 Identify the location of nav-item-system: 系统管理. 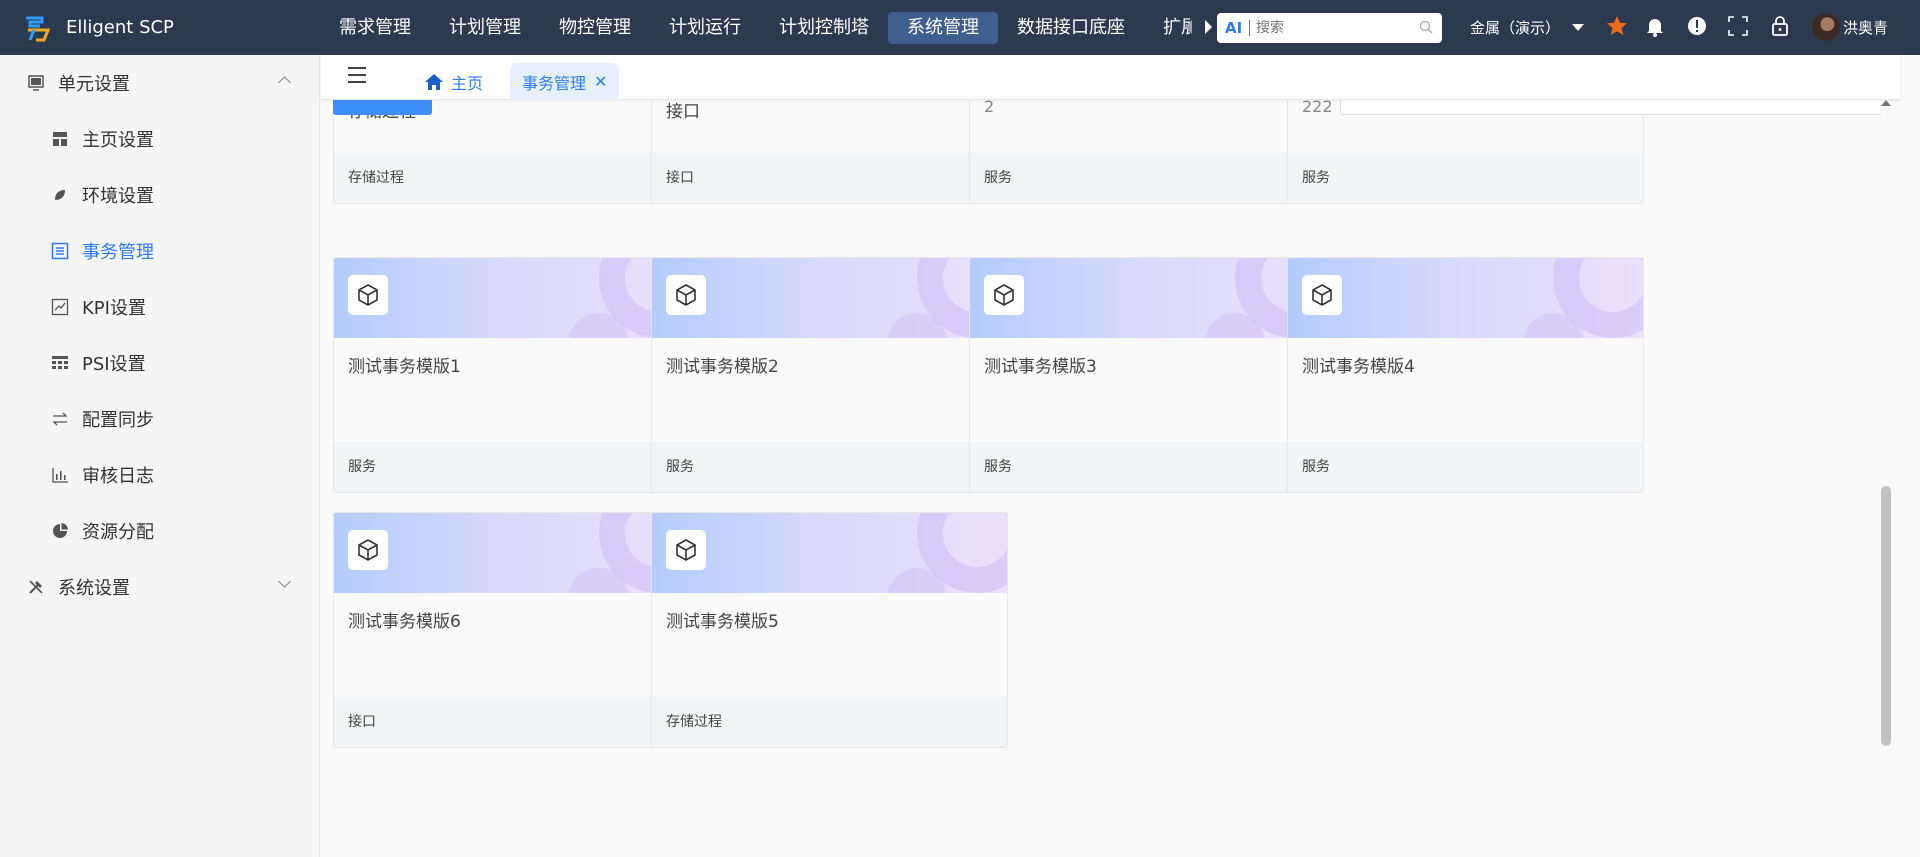
(943, 27).